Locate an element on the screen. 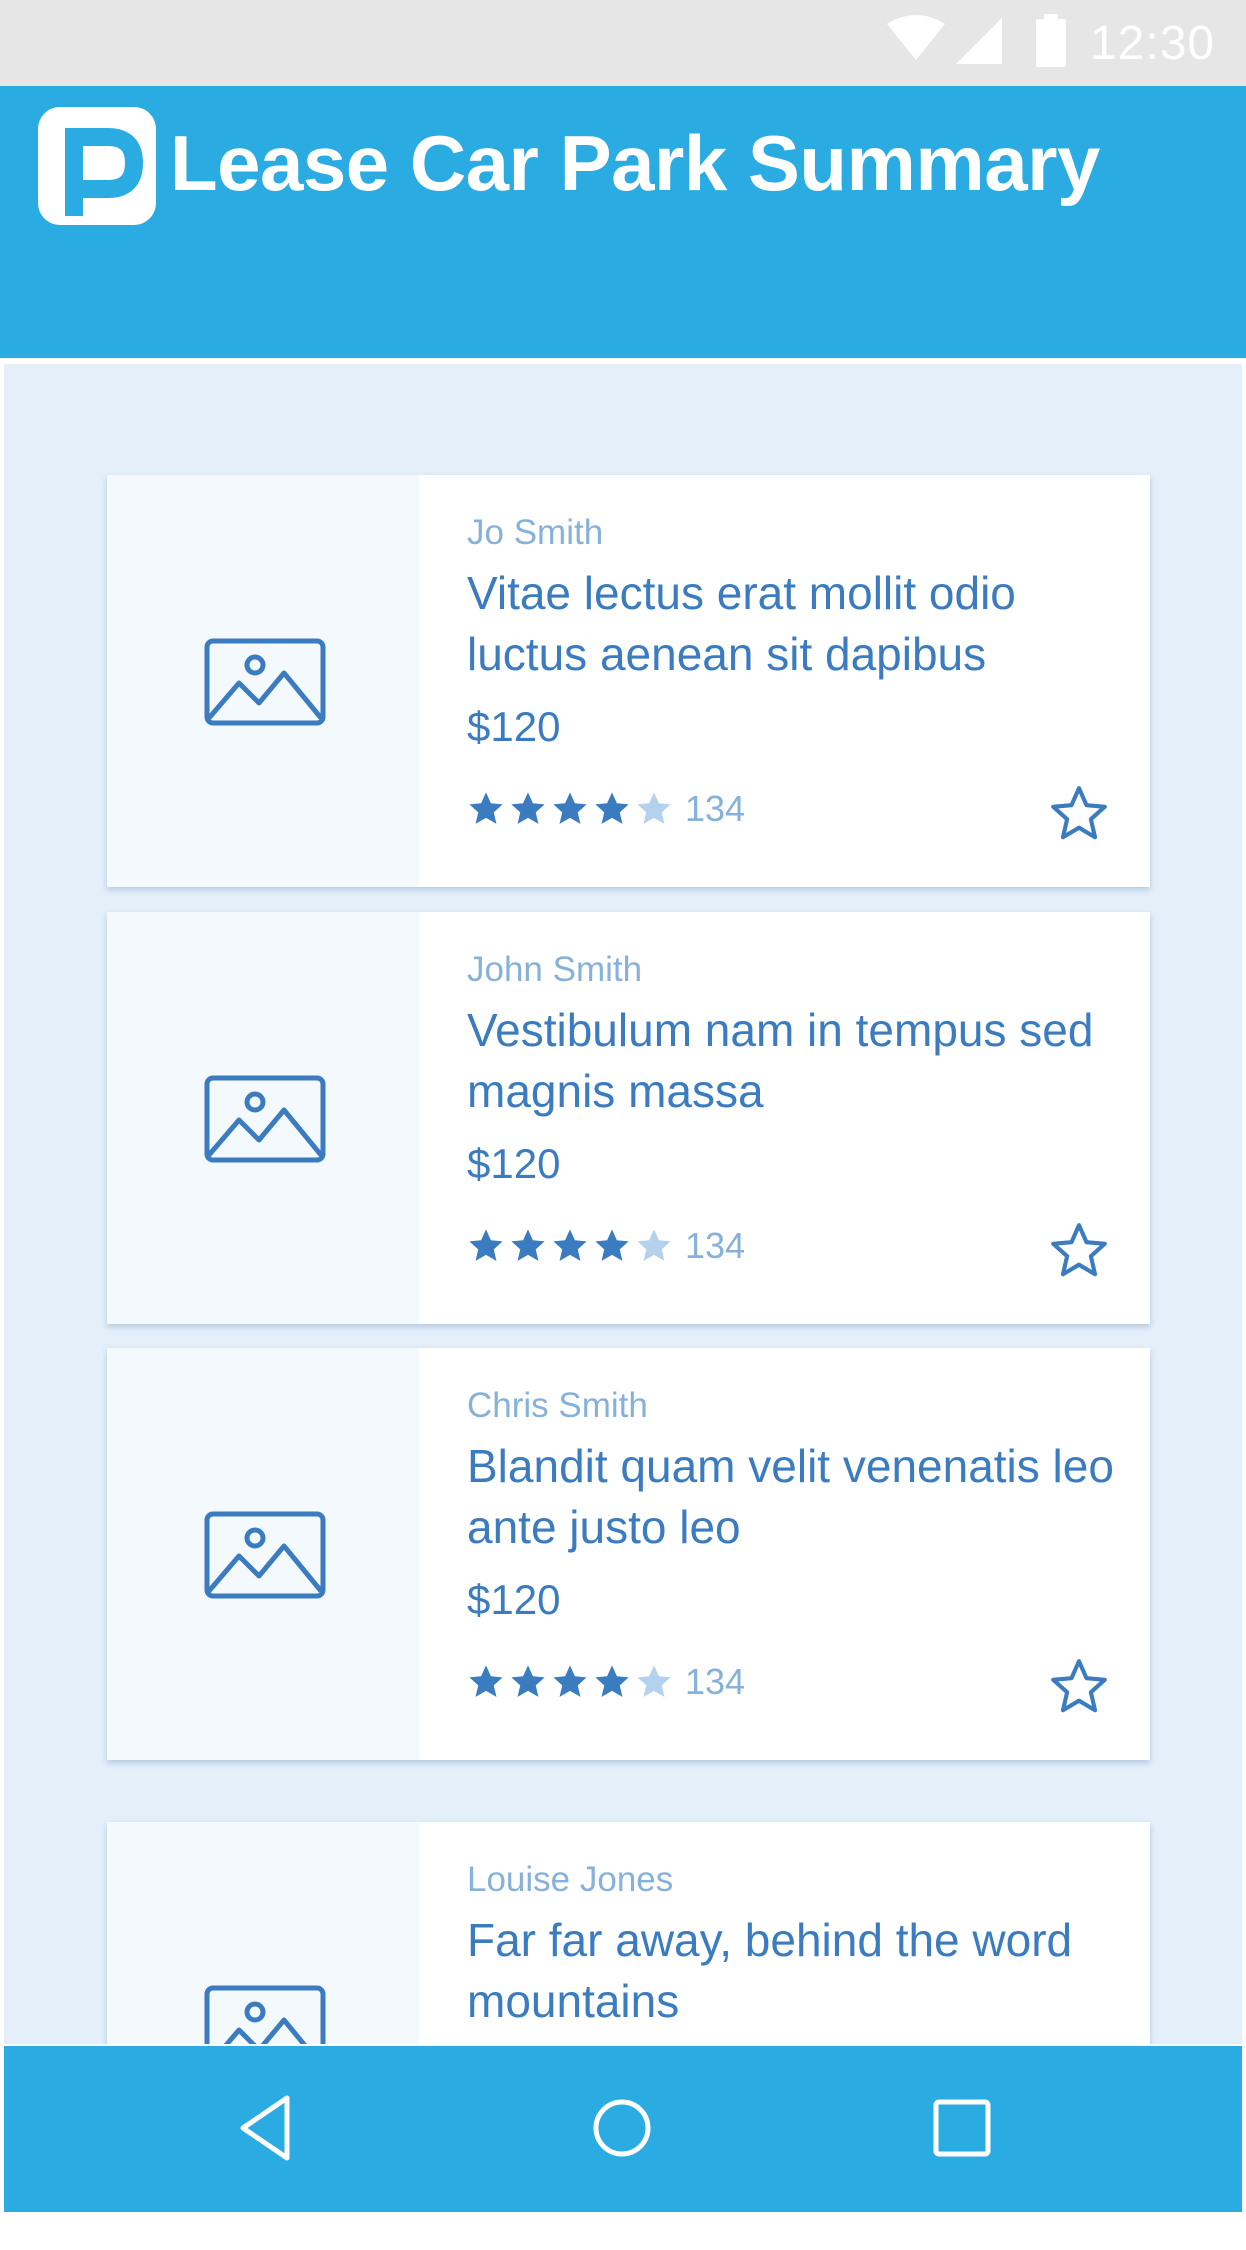 The width and height of the screenshot is (1246, 2250). signal-icon is located at coordinates (979, 41).